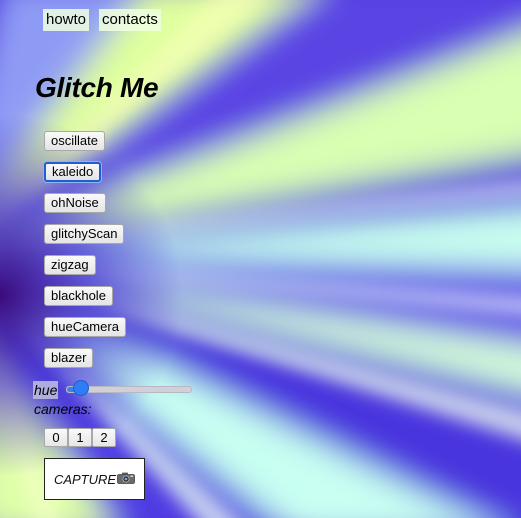 Image resolution: width=521 pixels, height=518 pixels. What do you see at coordinates (85, 479) in the screenshot?
I see `capture-label: CAPTURE` at bounding box center [85, 479].